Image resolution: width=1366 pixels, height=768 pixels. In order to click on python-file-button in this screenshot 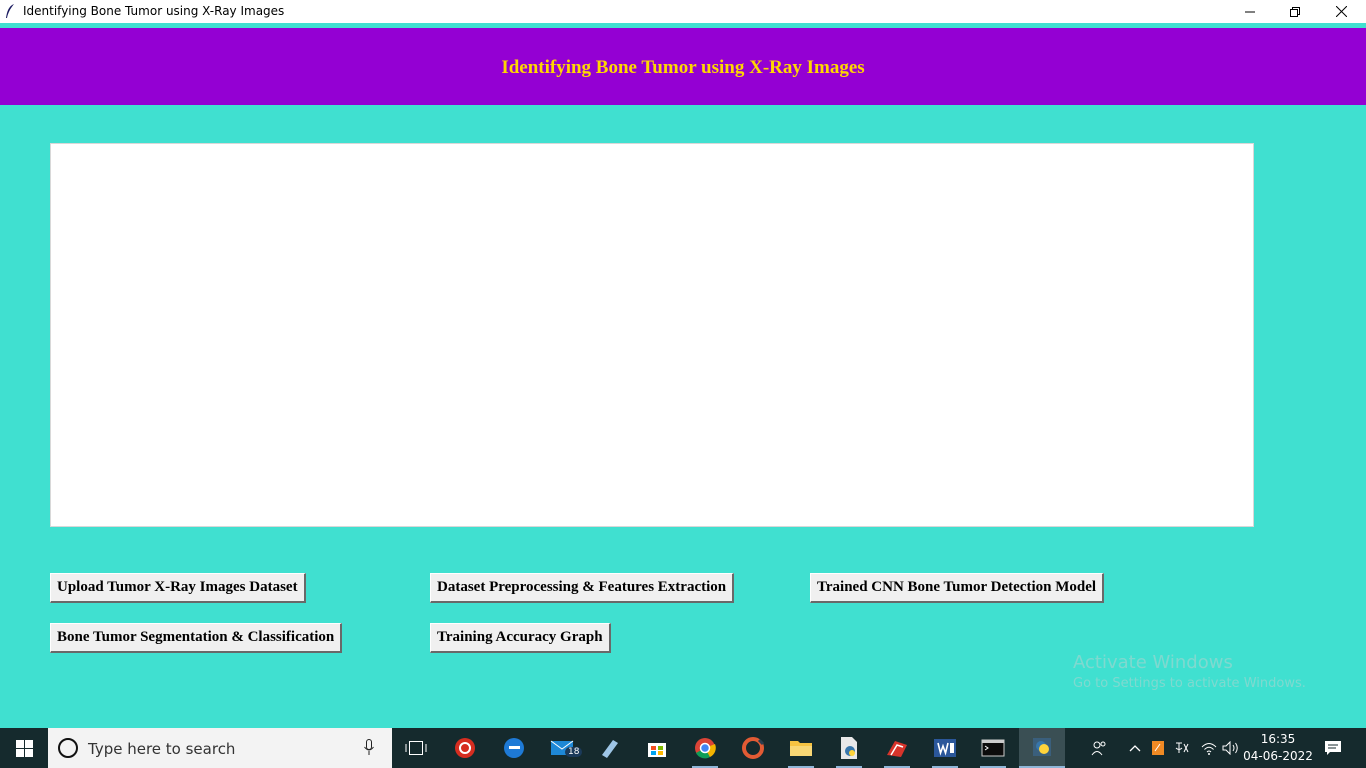, I will do `click(849, 748)`.